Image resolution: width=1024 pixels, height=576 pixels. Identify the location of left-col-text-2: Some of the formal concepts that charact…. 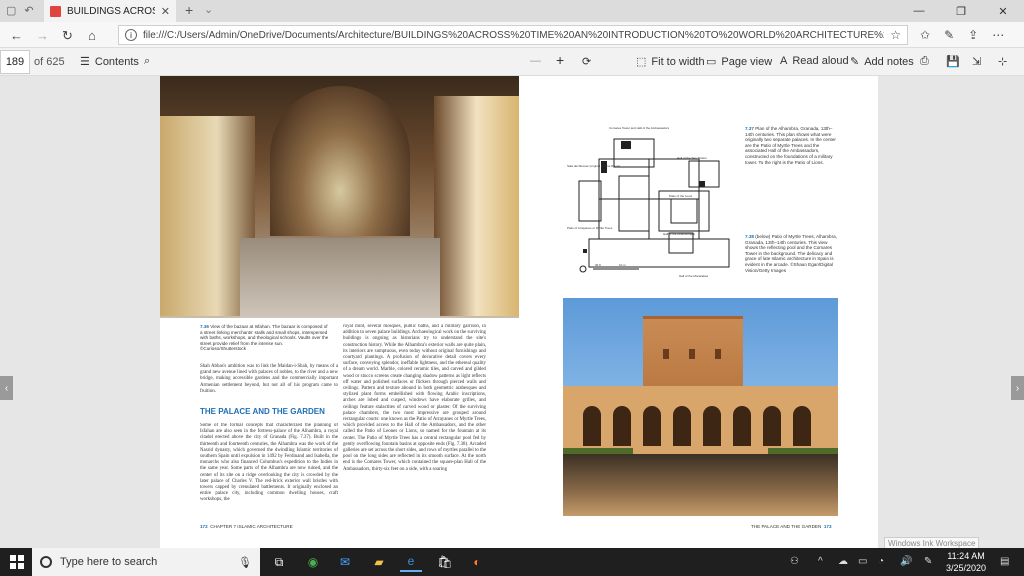
(269, 463).